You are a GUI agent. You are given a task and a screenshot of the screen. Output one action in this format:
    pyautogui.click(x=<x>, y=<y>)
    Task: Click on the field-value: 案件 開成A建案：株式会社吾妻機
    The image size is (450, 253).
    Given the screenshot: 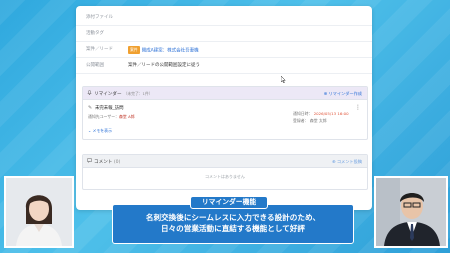 What is the action you would take?
    pyautogui.click(x=163, y=50)
    